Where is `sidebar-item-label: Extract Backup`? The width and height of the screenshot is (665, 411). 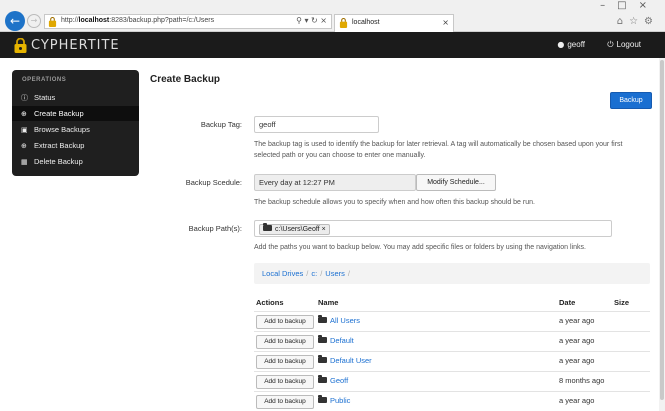
sidebar-item-label: Extract Backup is located at coordinates (59, 145).